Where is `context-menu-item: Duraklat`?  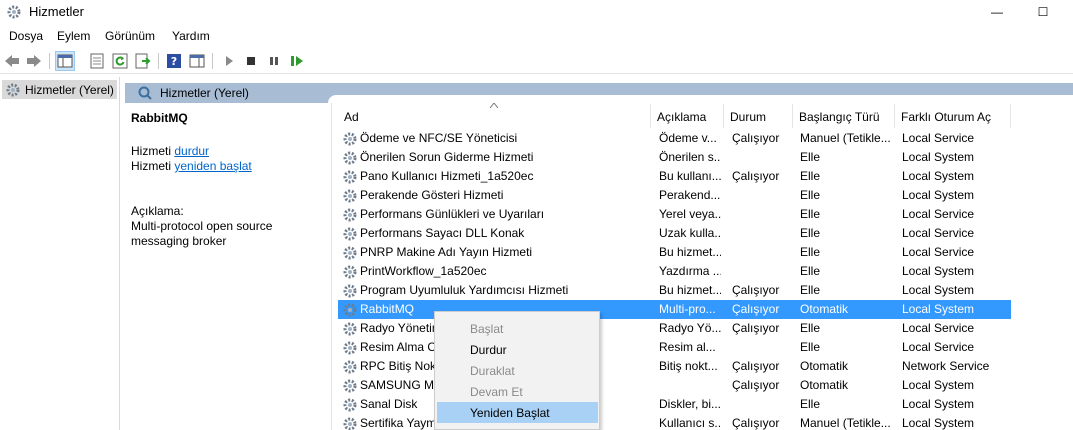 context-menu-item: Duraklat is located at coordinates (517, 370).